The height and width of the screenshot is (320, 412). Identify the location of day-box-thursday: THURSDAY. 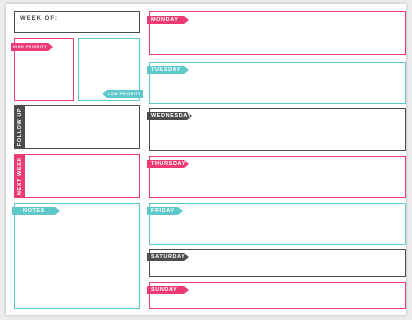
(277, 177).